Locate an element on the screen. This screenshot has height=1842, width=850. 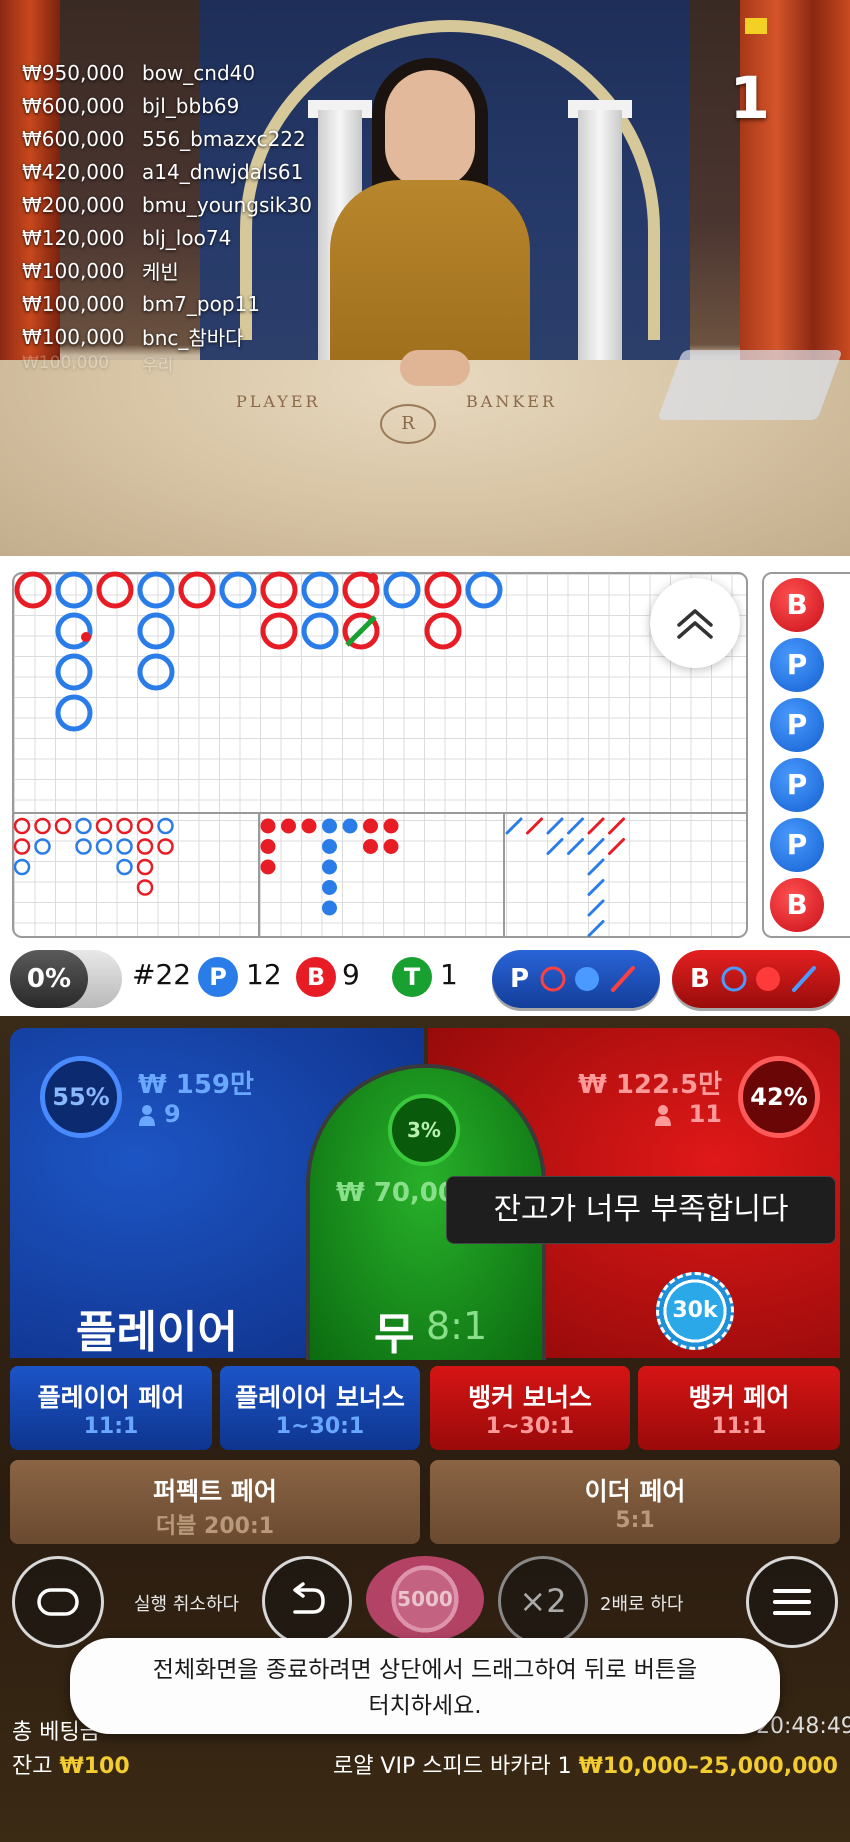
winner-row: ₩100,000 bnc_참바다 is located at coordinates (167, 336).